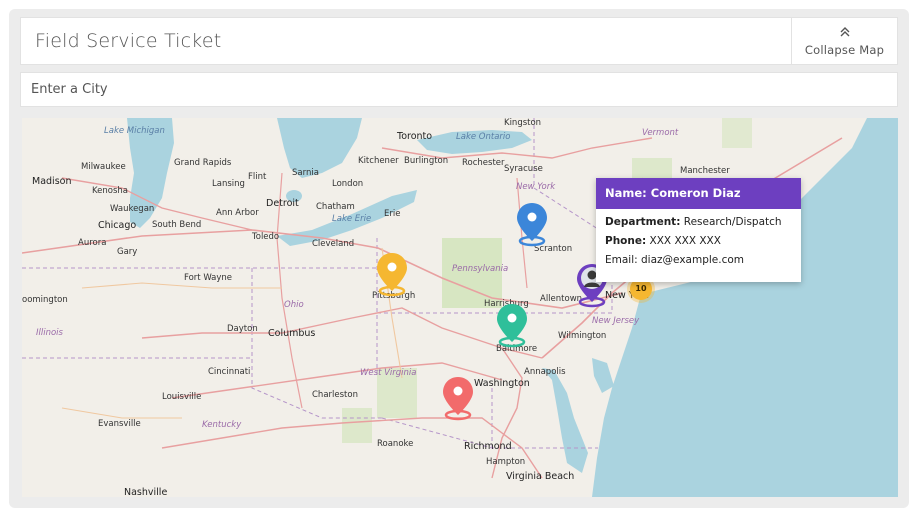  I want to click on collapse-map-label: Collapse Map, so click(844, 50).